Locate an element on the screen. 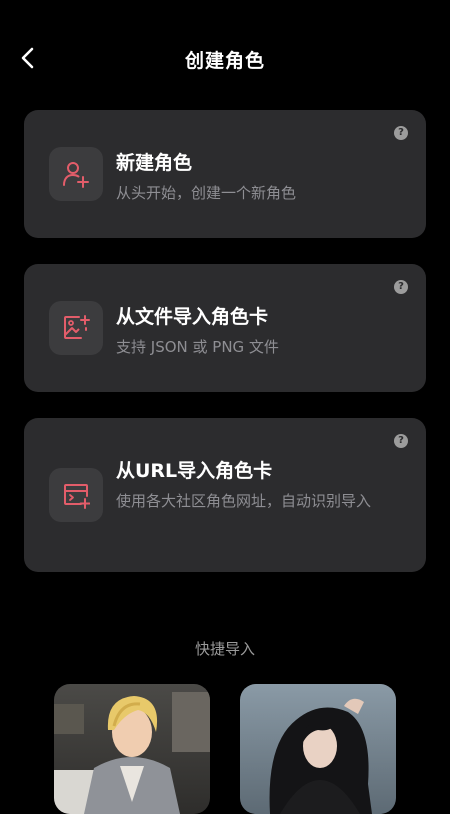 Image resolution: width=450 pixels, height=814 pixels. import-file-icon-box is located at coordinates (76, 328).